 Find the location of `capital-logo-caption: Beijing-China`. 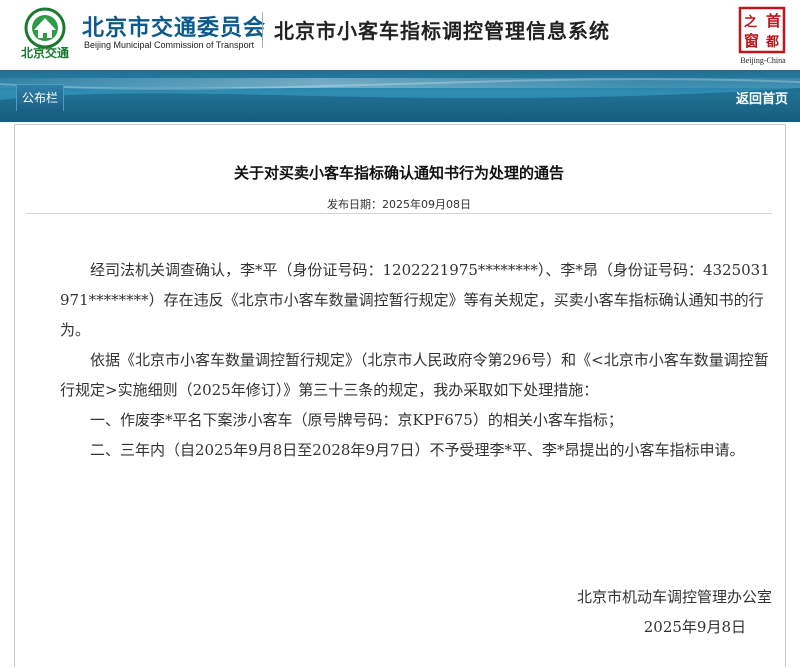

capital-logo-caption: Beijing-China is located at coordinates (763, 60).